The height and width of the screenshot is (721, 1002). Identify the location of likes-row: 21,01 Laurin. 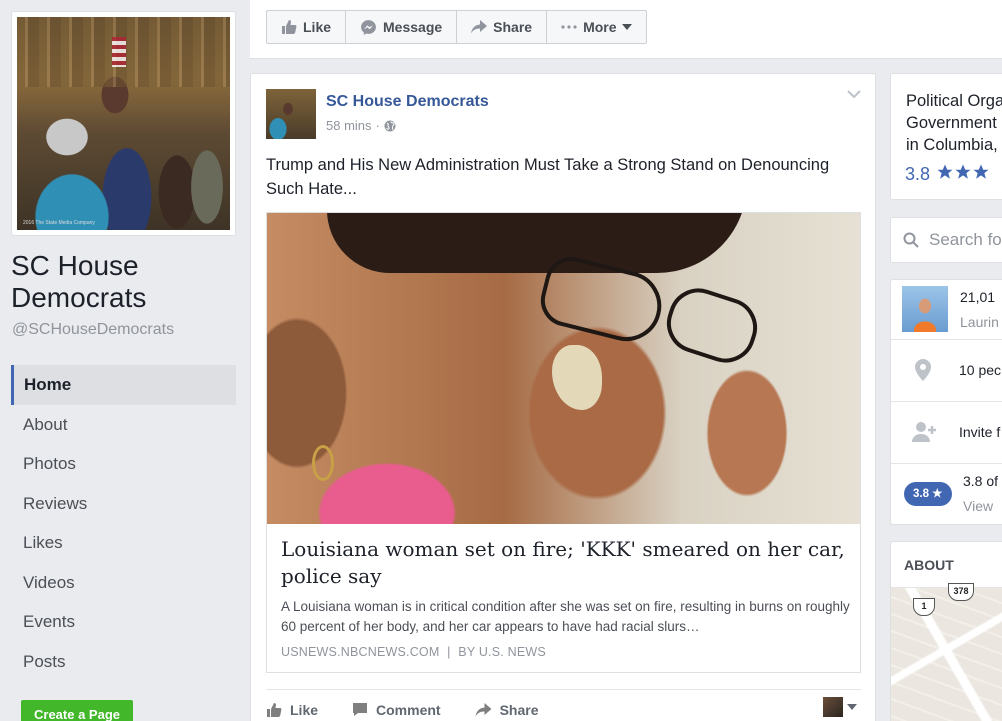
(946, 310).